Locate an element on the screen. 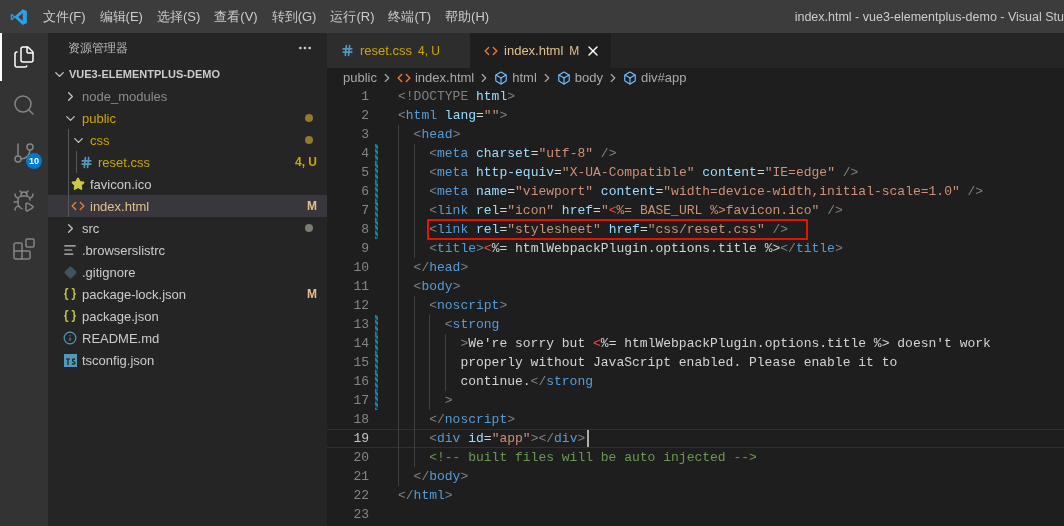 The height and width of the screenshot is (526, 1064). file-name: tsconfig.json is located at coordinates (119, 360).